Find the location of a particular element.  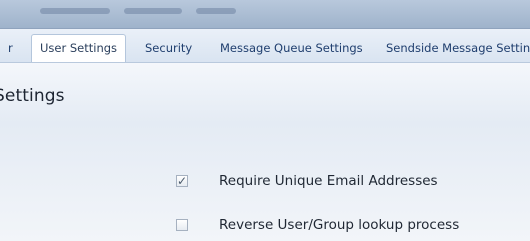

require-unique-email-checkbox: ✓ is located at coordinates (182, 181).